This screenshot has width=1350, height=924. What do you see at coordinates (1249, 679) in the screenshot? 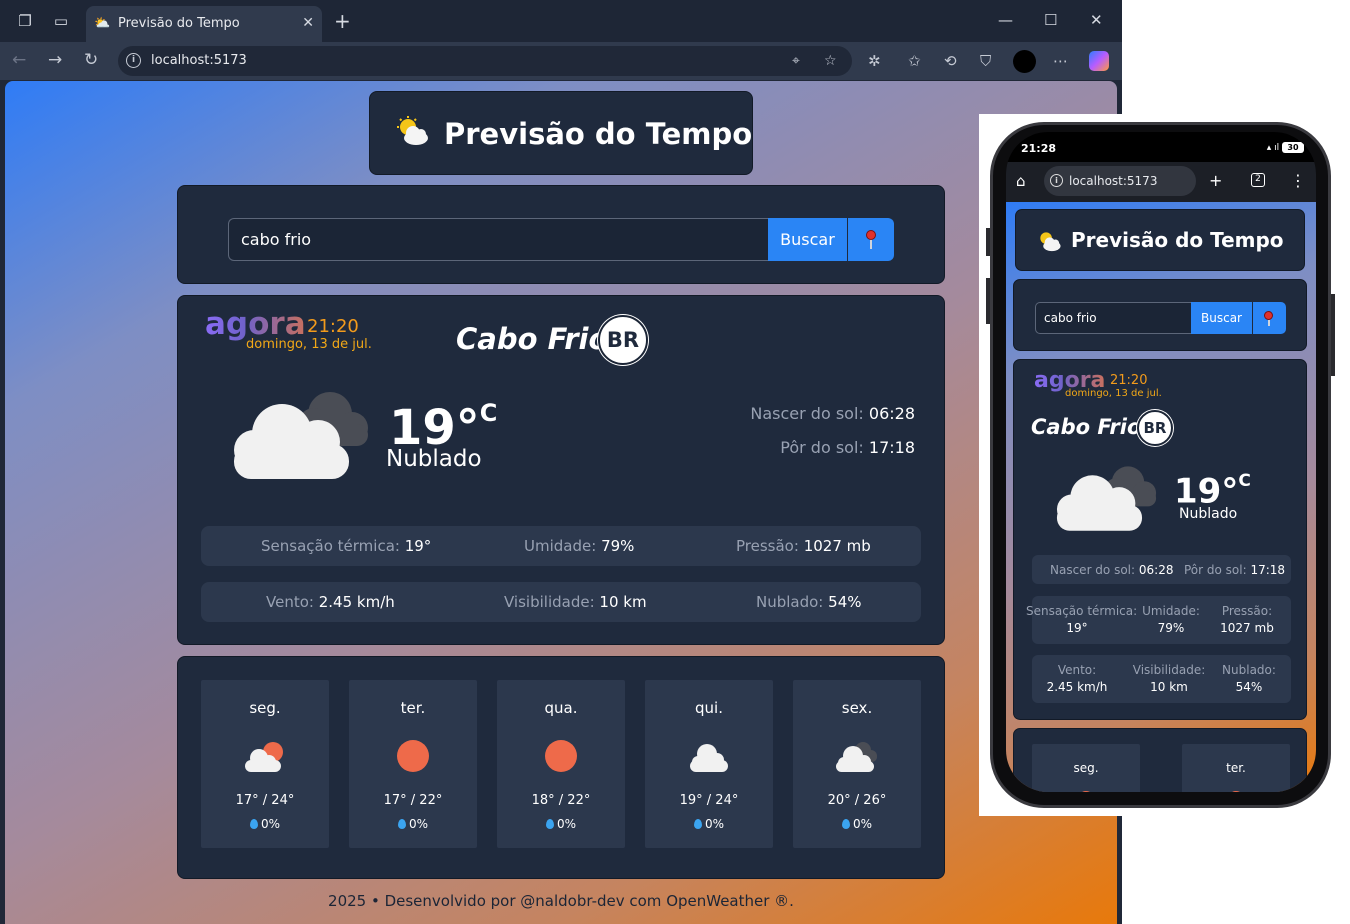
I see `phone-clouds-stat: Nublado: 54%` at bounding box center [1249, 679].